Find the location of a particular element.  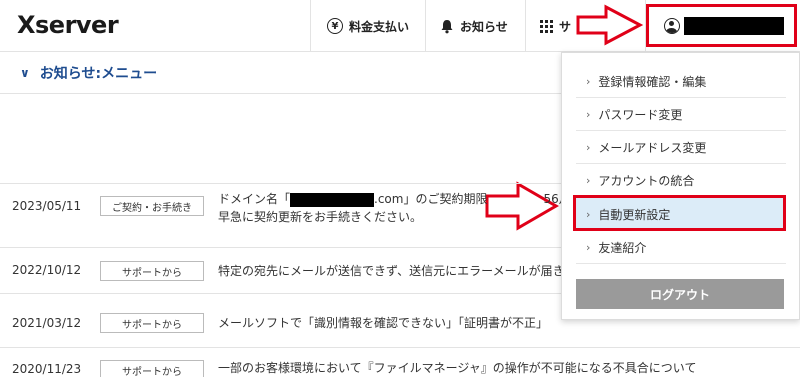

news-date: 2022/10/12 is located at coordinates (47, 270).